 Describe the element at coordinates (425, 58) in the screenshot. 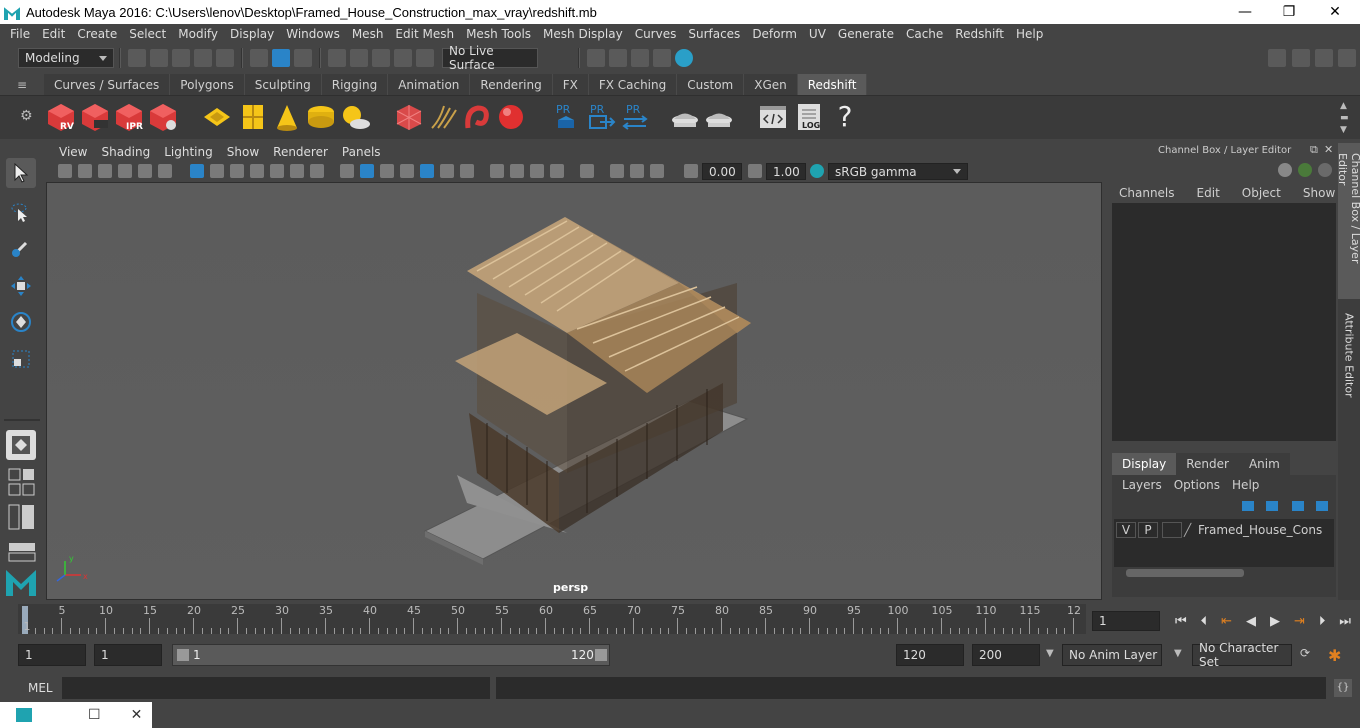

I see `snap-surface-icon` at that location.